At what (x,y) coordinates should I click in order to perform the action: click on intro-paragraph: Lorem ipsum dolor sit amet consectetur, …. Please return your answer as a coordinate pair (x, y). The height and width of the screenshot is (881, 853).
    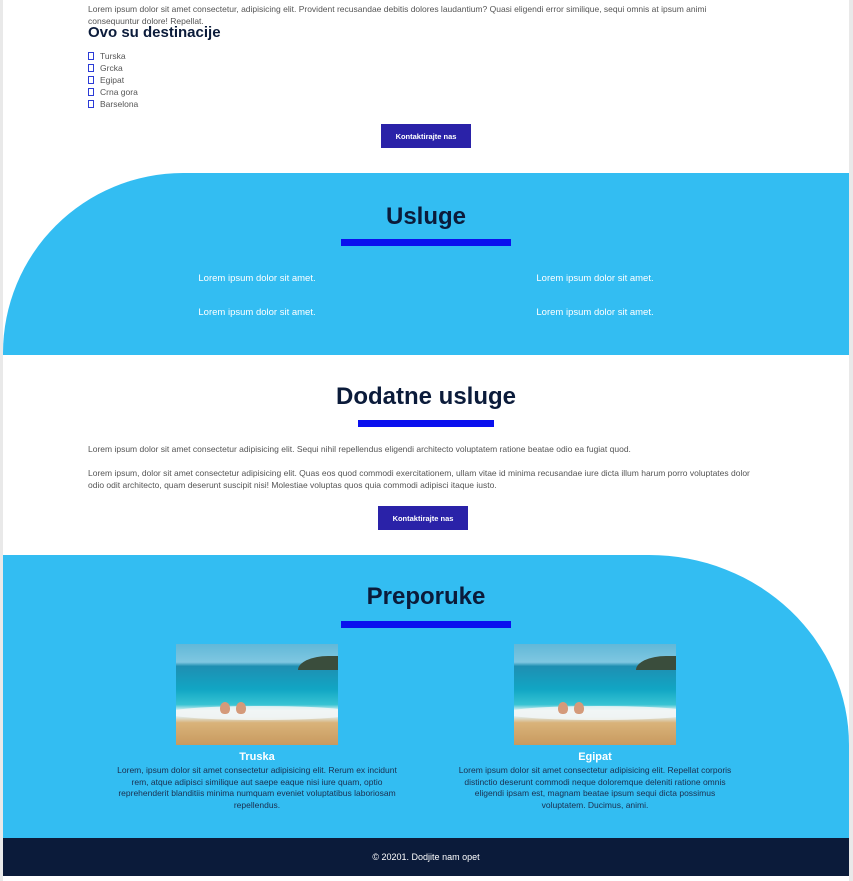
    Looking at the image, I should click on (397, 14).